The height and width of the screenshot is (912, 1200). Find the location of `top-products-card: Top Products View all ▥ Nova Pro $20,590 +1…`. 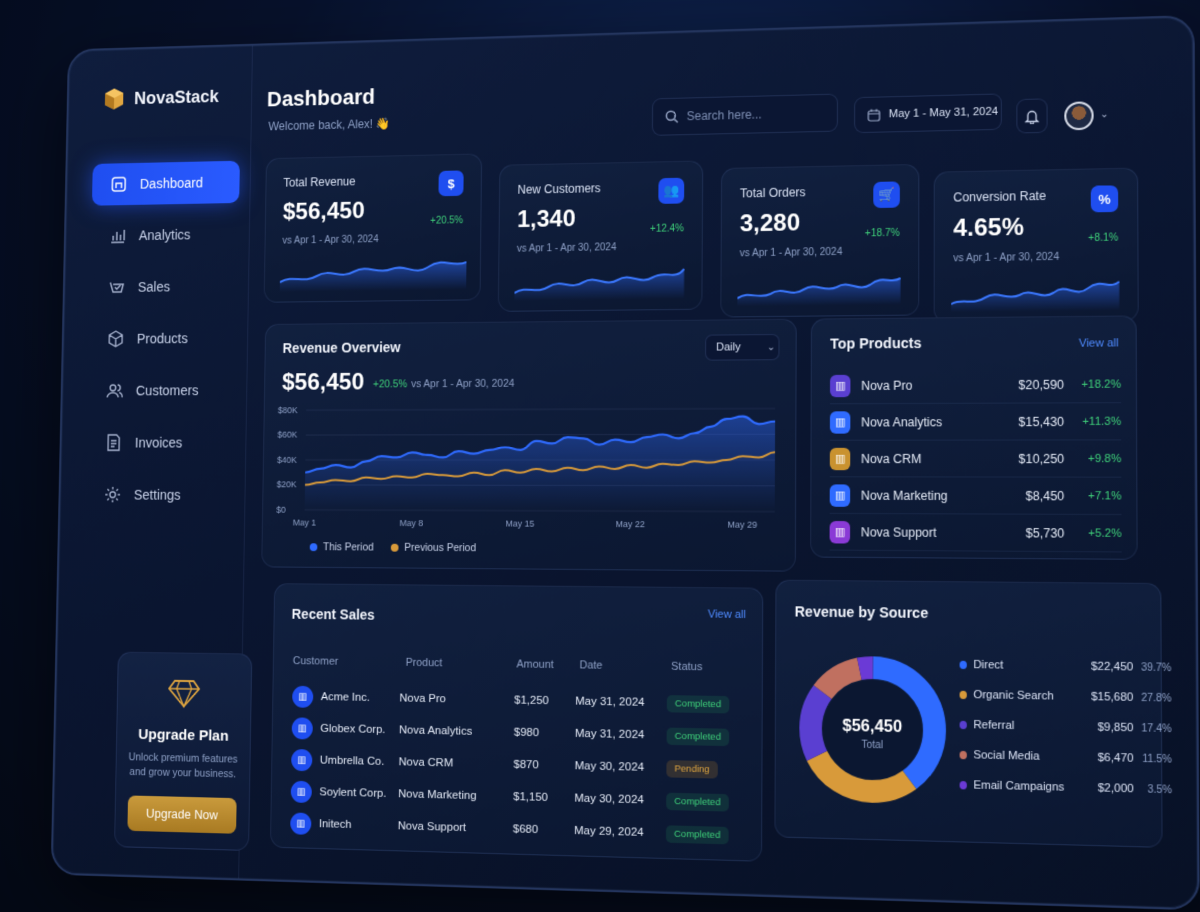

top-products-card: Top Products View all ▥ Nova Pro $20,590 +1… is located at coordinates (974, 437).